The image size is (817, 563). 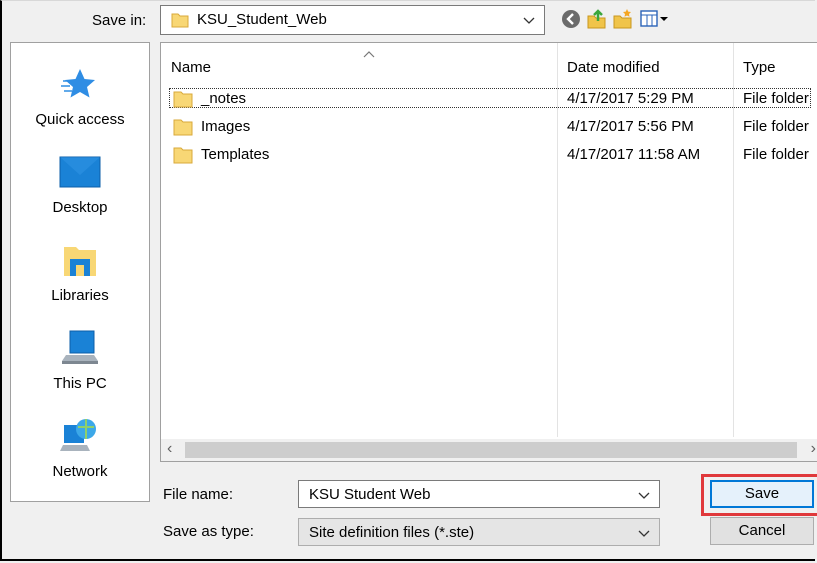 I want to click on file-name-label: File name:, so click(x=198, y=494).